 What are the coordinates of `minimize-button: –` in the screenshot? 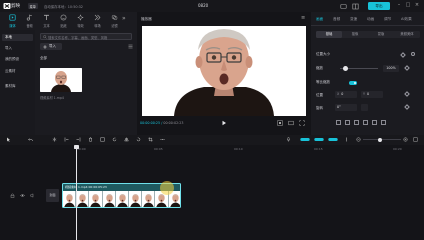 It's located at (399, 5).